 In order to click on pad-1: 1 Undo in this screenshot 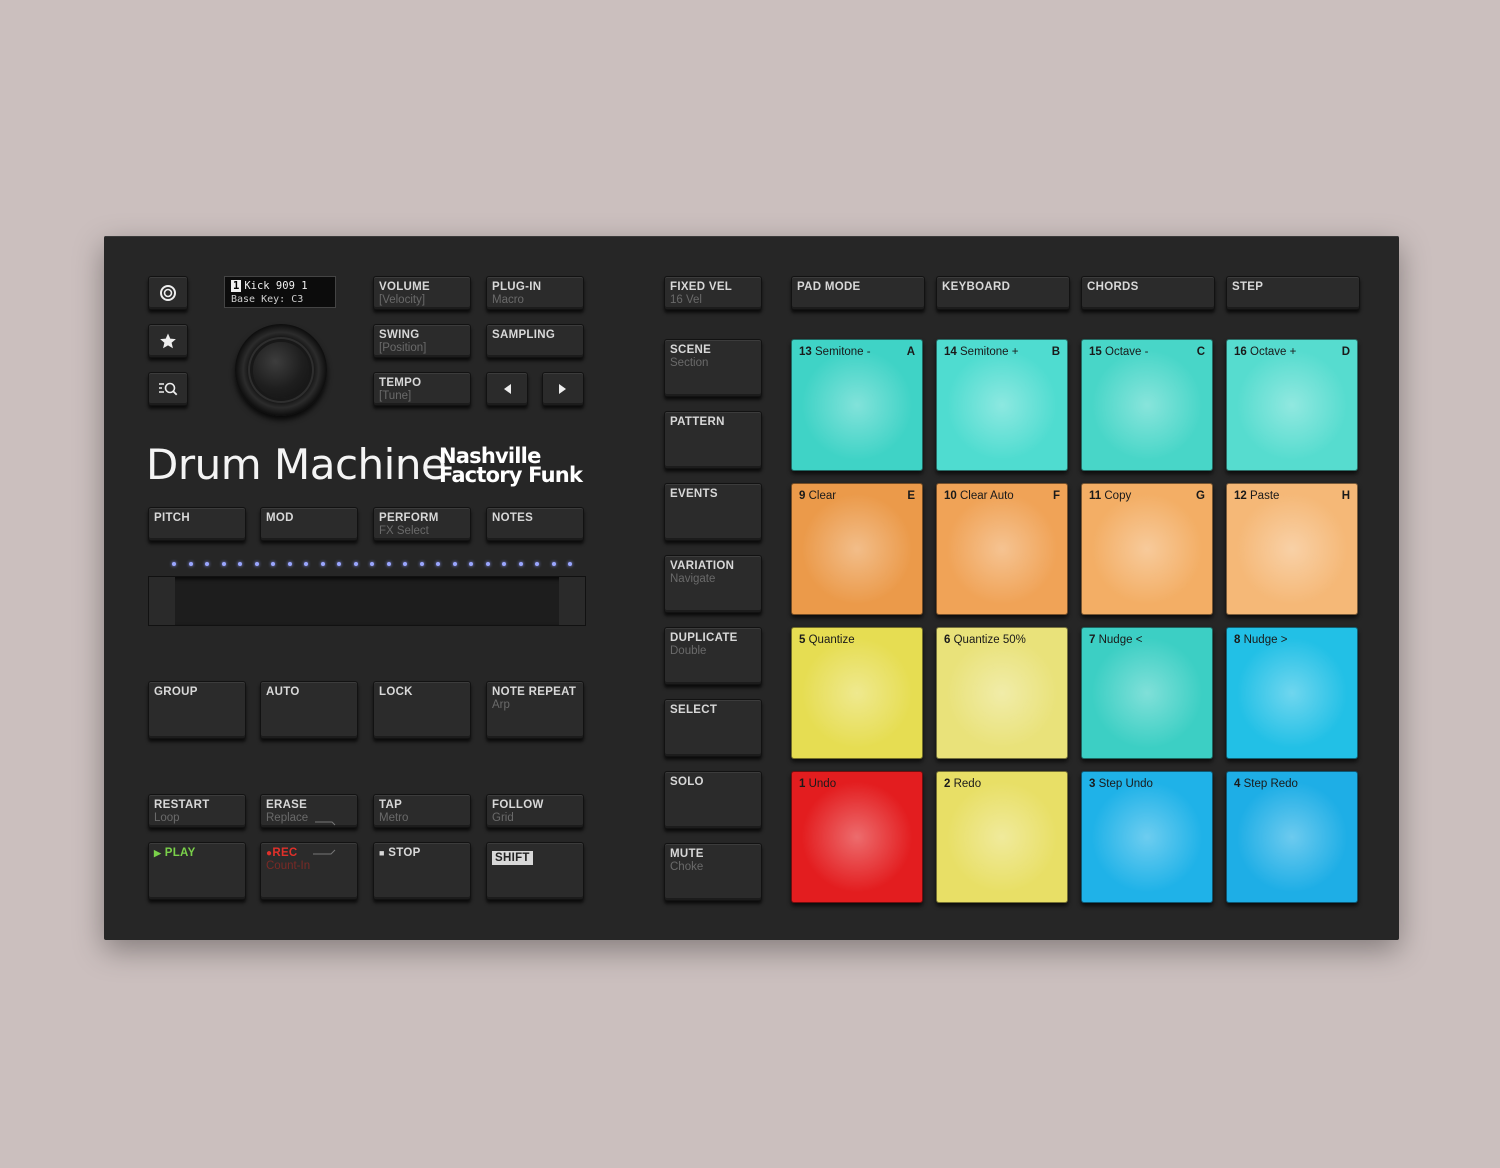, I will do `click(857, 837)`.